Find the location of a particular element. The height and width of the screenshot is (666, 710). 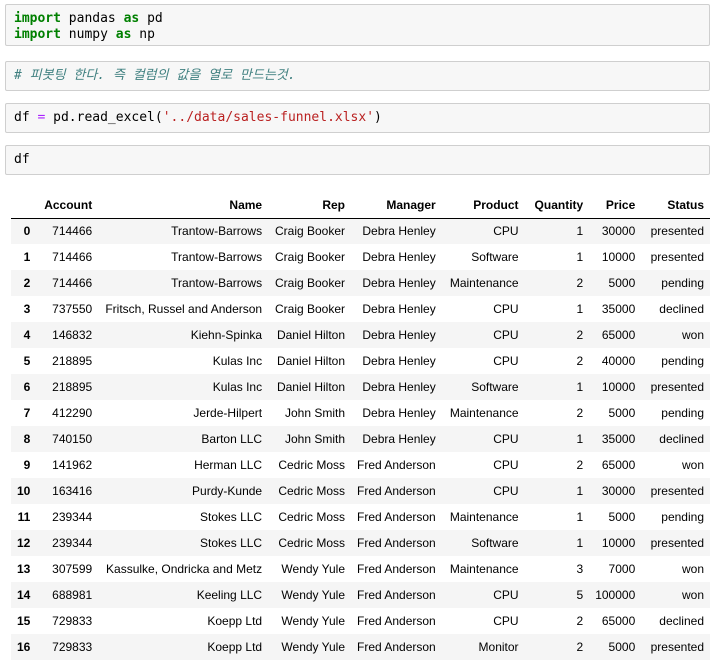

code-cell-comment: # 피봇팅 한다. 즉 컬럼의 값을 열로 만드는것. is located at coordinates (357, 76).